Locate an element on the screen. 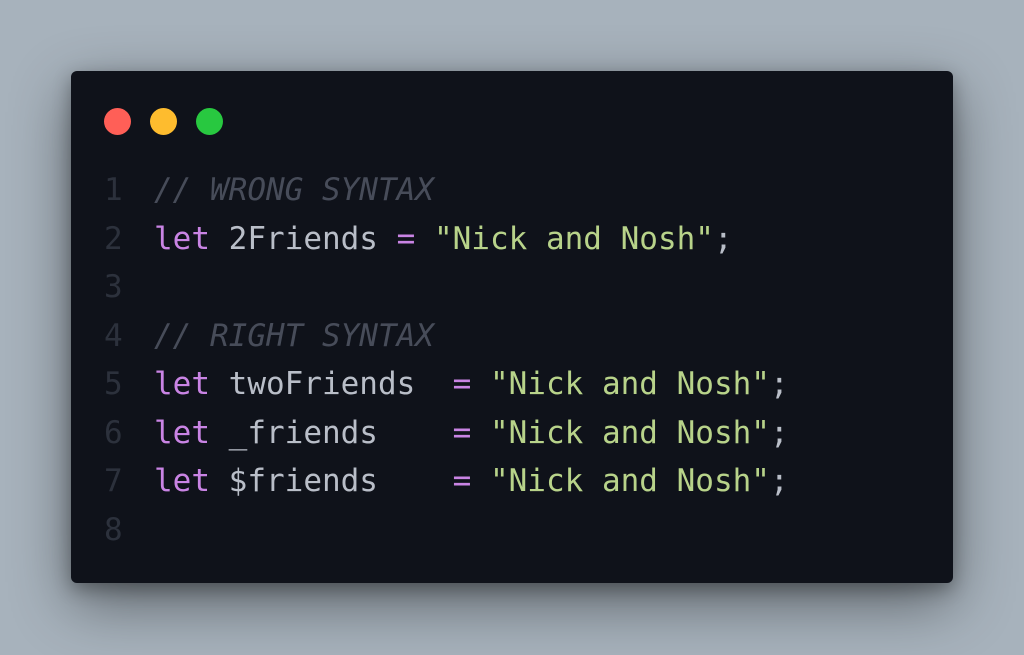 This screenshot has width=1024, height=655. code-line: 2 let 2Friends = "Nick and Nosh"; is located at coordinates (514, 239).